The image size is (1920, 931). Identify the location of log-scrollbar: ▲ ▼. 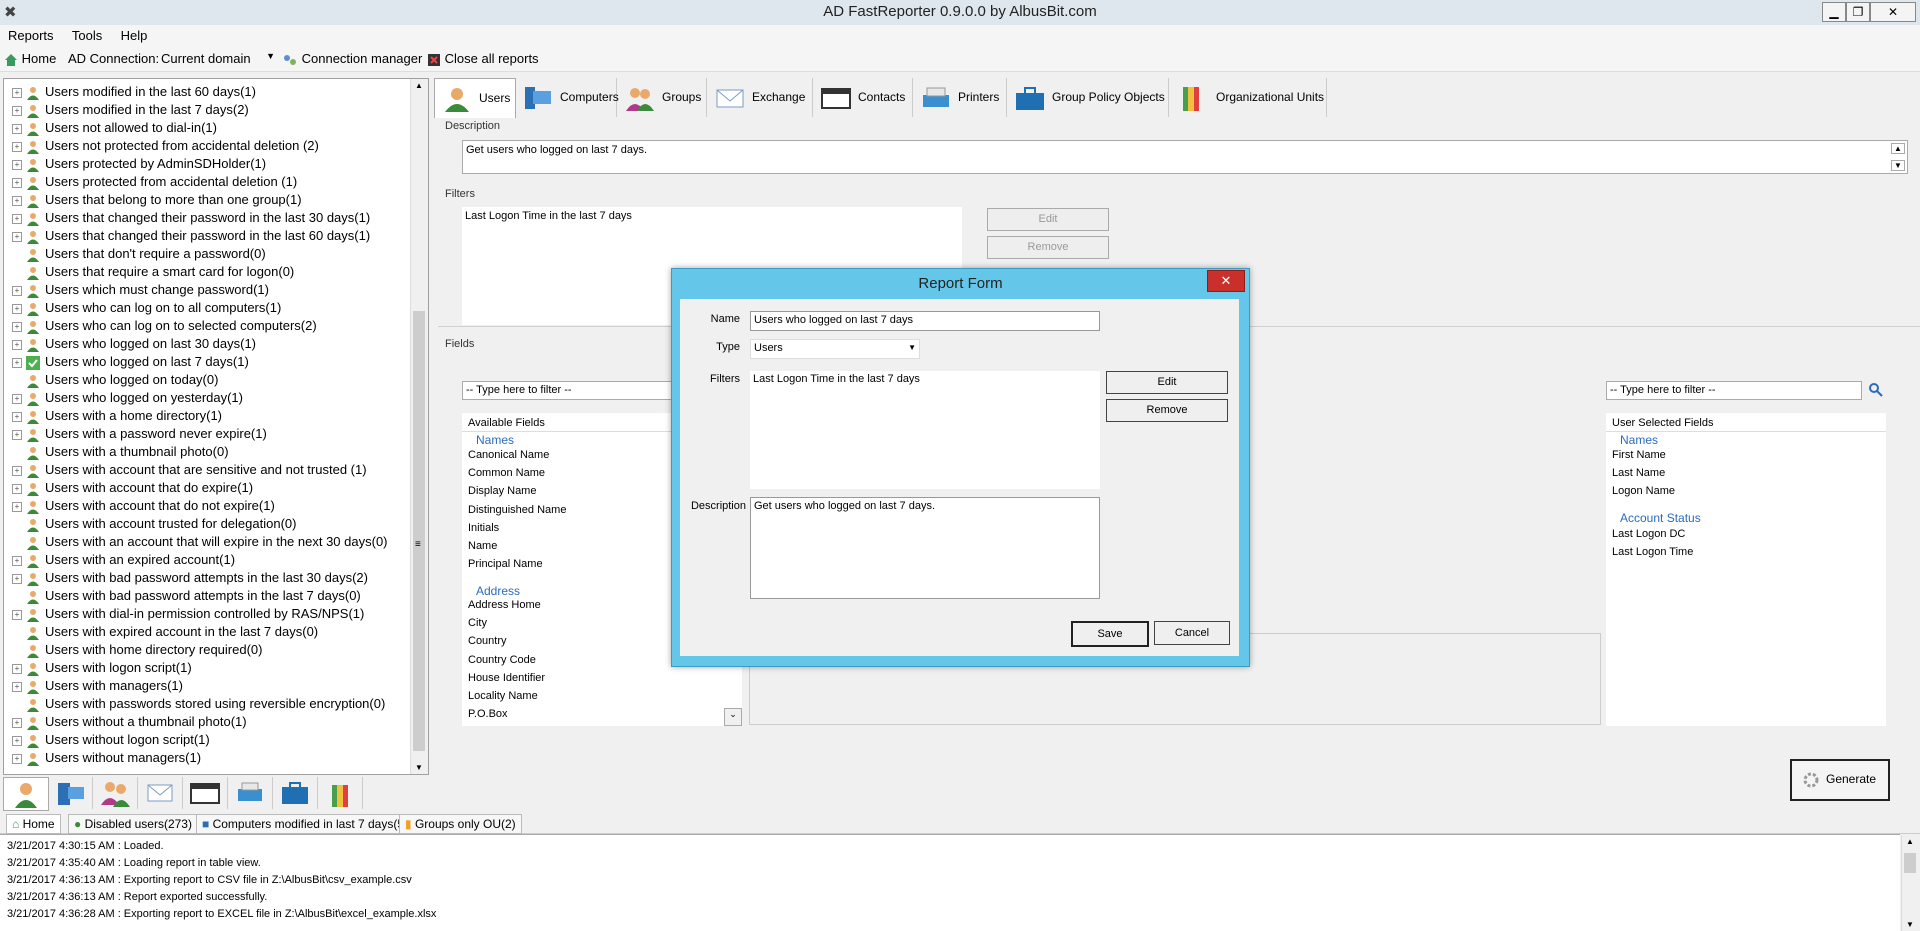
(1910, 883).